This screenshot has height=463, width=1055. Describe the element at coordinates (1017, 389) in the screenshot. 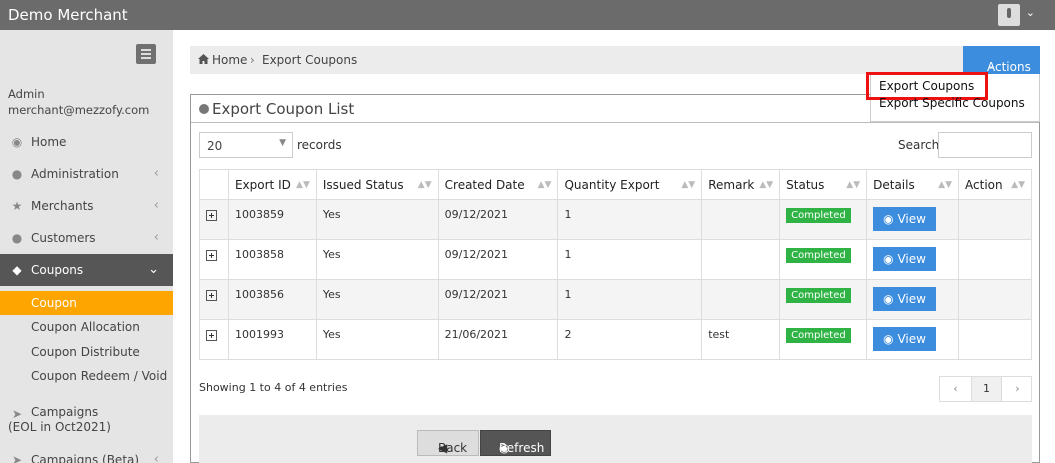

I see `next-page-button: ›` at that location.